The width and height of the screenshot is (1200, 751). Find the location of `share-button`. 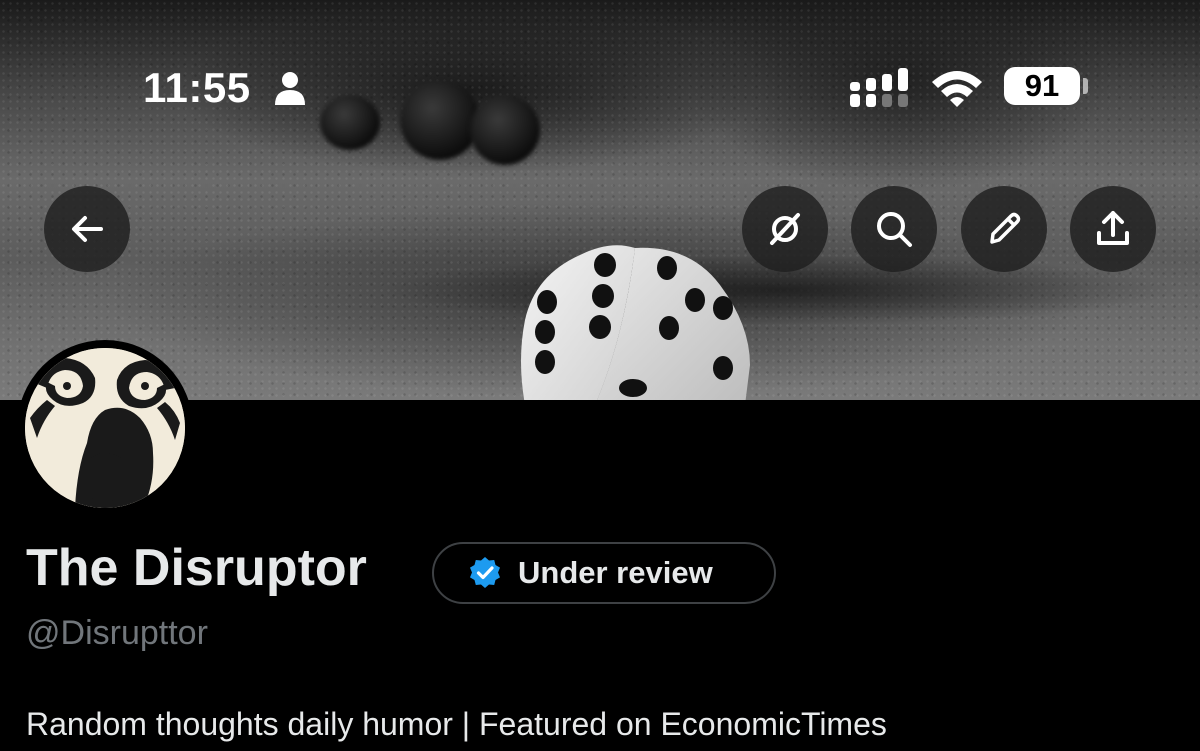

share-button is located at coordinates (1113, 229).